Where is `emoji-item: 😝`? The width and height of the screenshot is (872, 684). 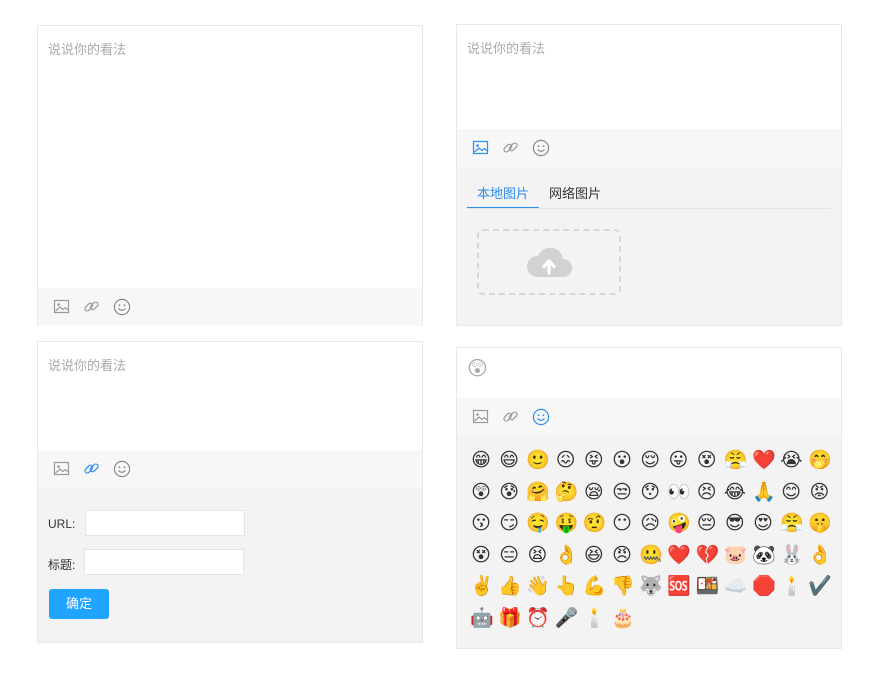 emoji-item: 😝 is located at coordinates (594, 461).